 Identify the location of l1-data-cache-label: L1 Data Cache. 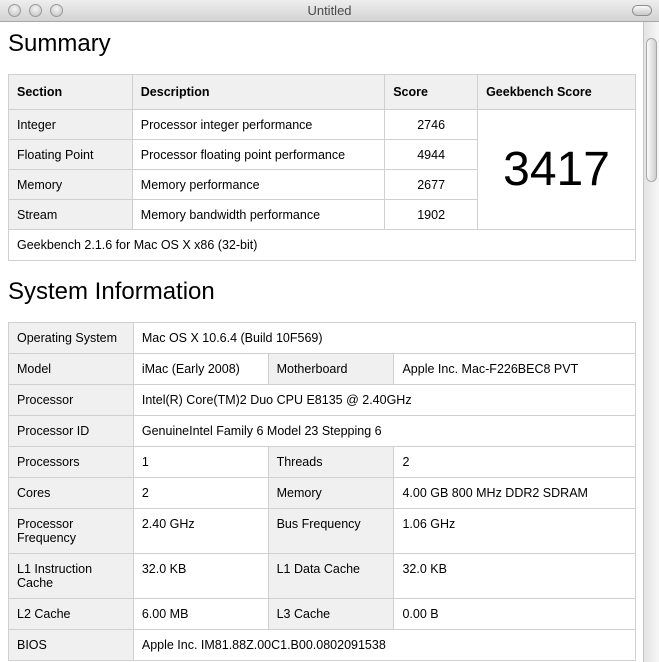
(331, 576).